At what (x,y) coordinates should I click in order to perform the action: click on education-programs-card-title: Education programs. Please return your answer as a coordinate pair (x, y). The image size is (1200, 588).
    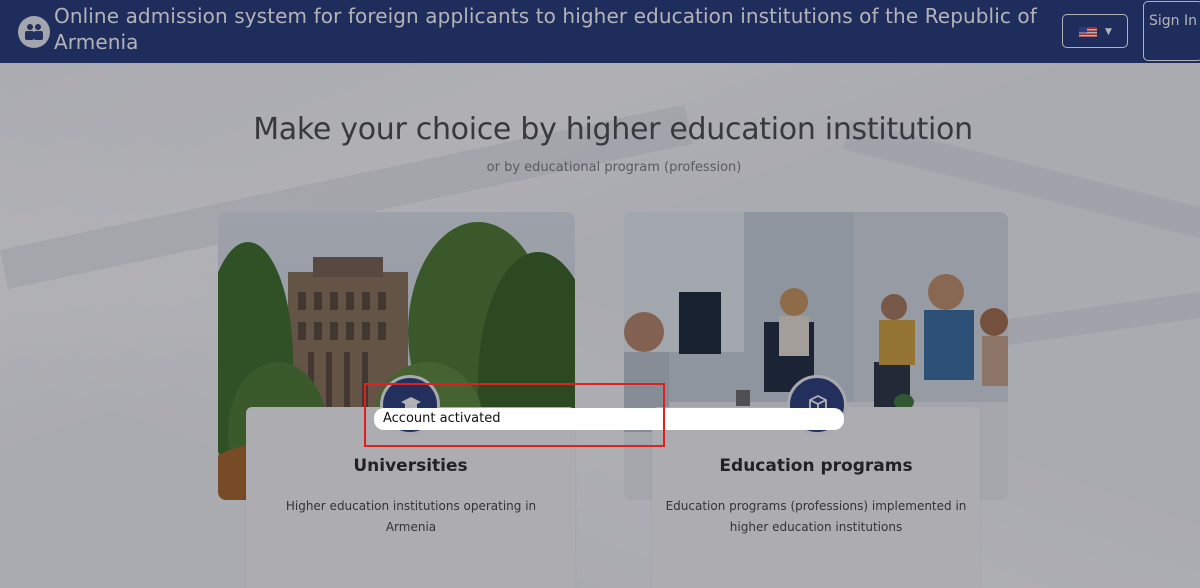
    Looking at the image, I should click on (816, 466).